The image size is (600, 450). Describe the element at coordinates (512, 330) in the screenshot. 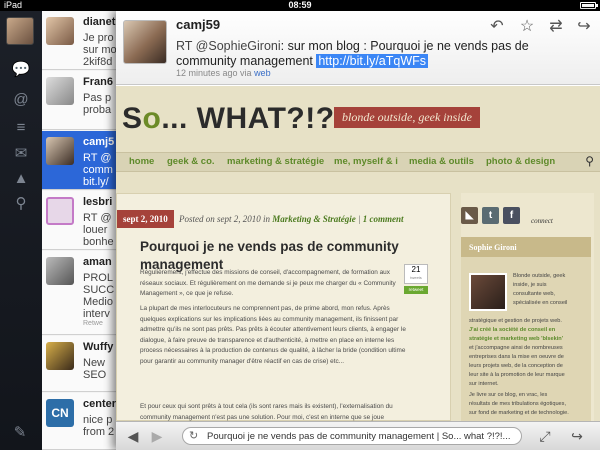

I see `company-link: J'ai créé la société de conseil en` at that location.